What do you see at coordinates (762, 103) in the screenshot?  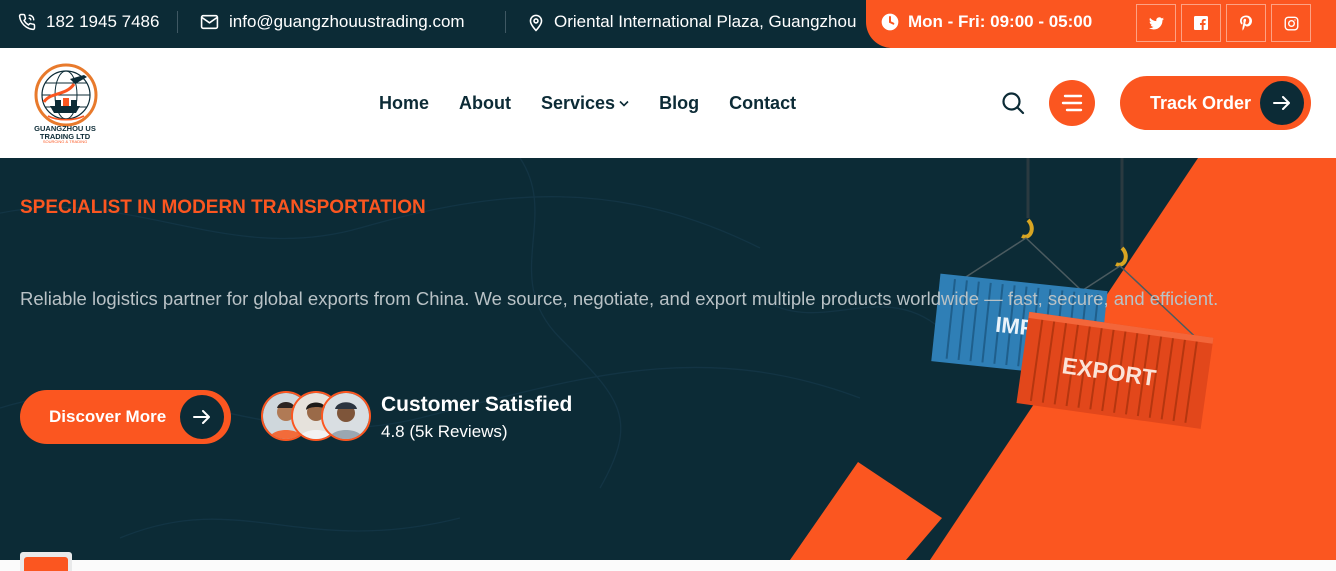 I see `nav-contact: Contact` at bounding box center [762, 103].